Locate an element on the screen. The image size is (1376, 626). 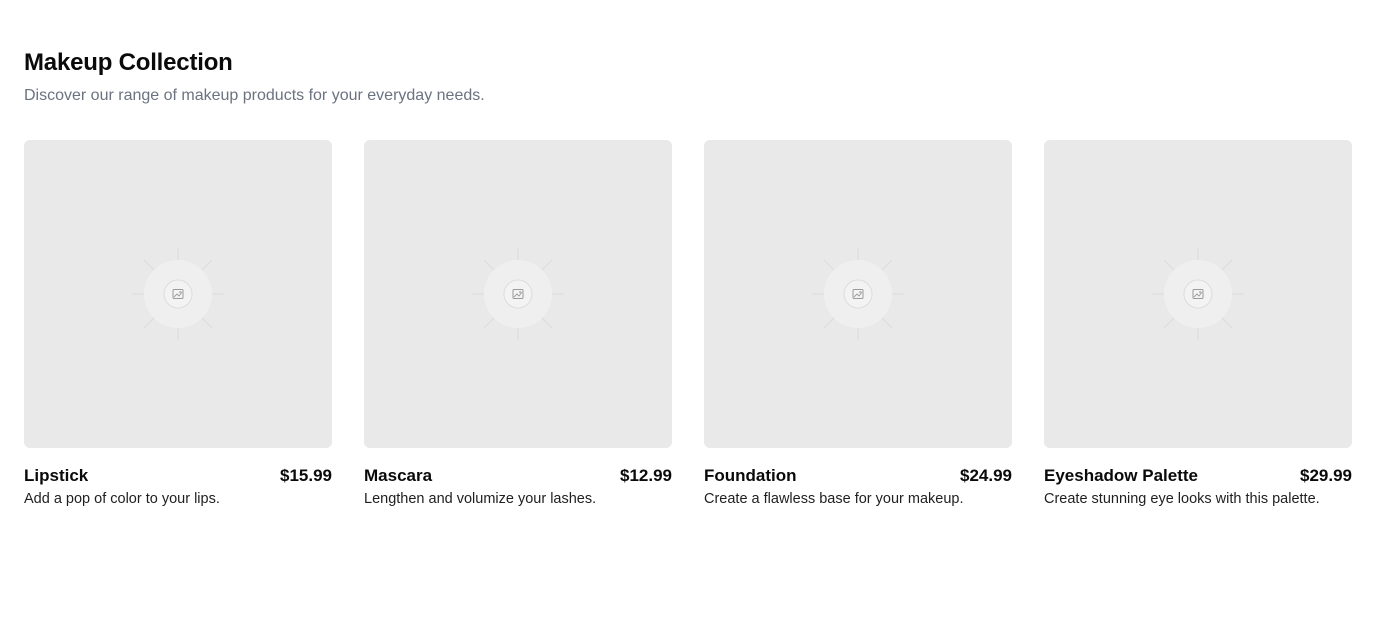
product-header-row: Lipstick $15.99 is located at coordinates (178, 476).